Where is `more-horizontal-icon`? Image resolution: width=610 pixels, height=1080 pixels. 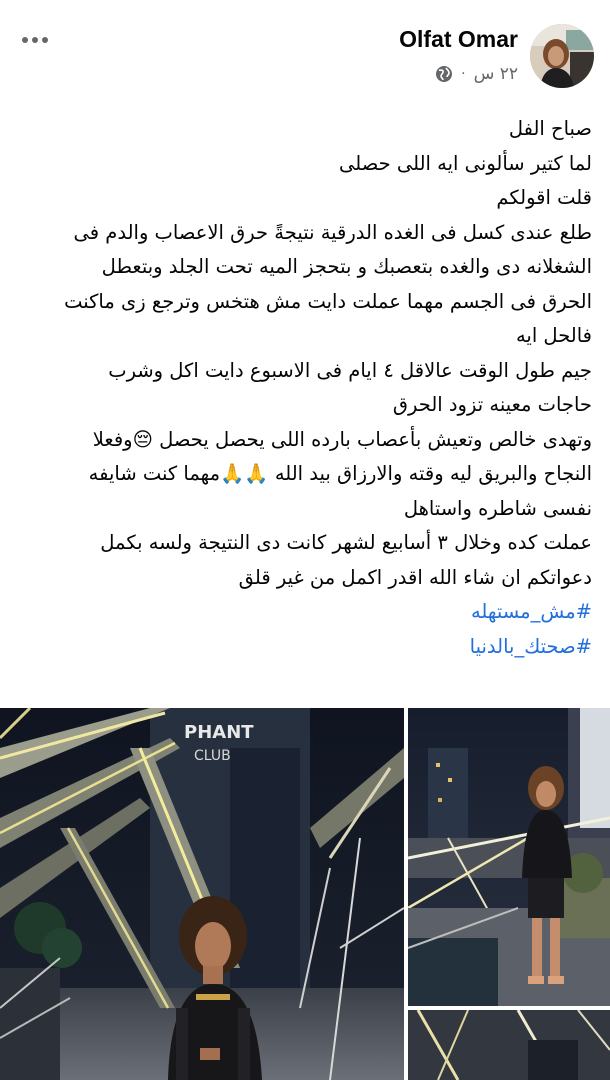
more-horizontal-icon is located at coordinates (25, 40).